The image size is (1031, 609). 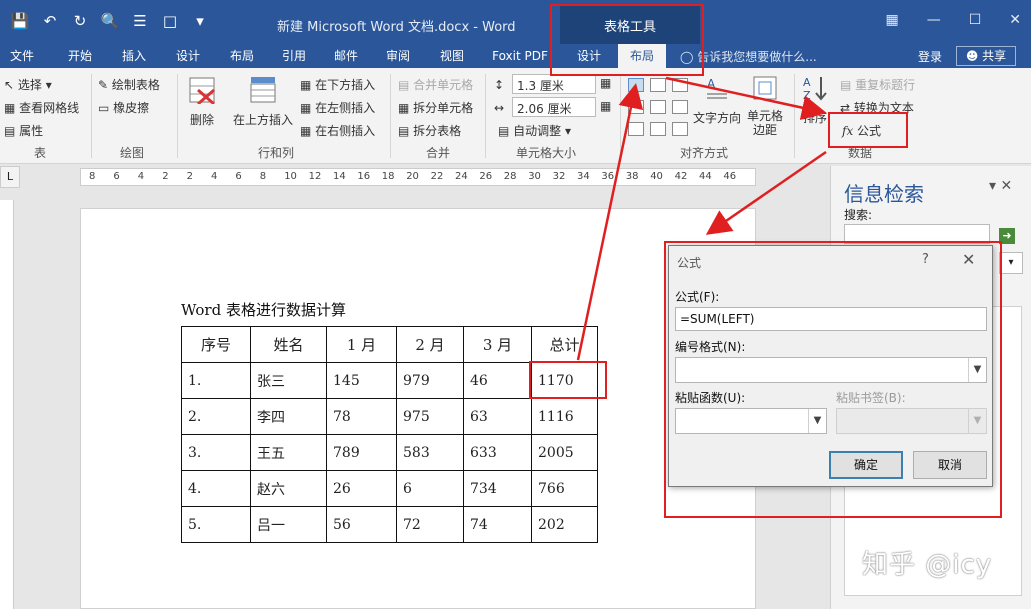 I want to click on watermark: 知乎 @icy, so click(x=927, y=565).